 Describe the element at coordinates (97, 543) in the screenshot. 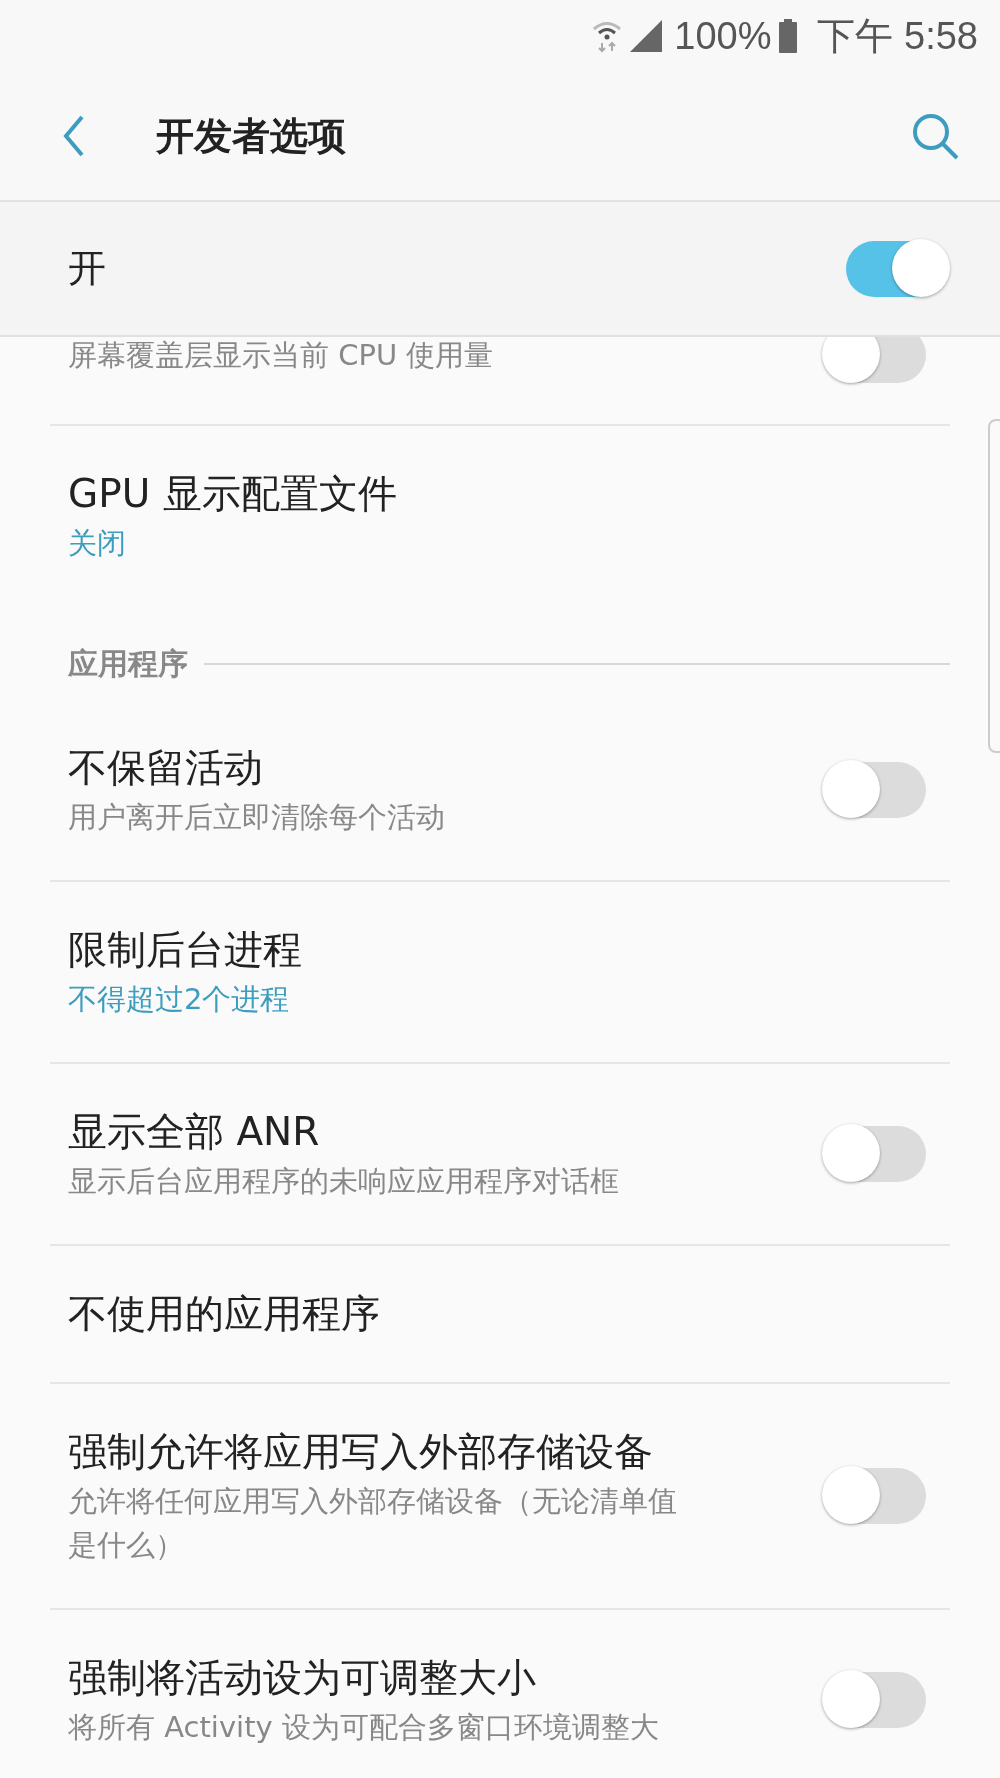

I see `setting-value: 关闭` at that location.